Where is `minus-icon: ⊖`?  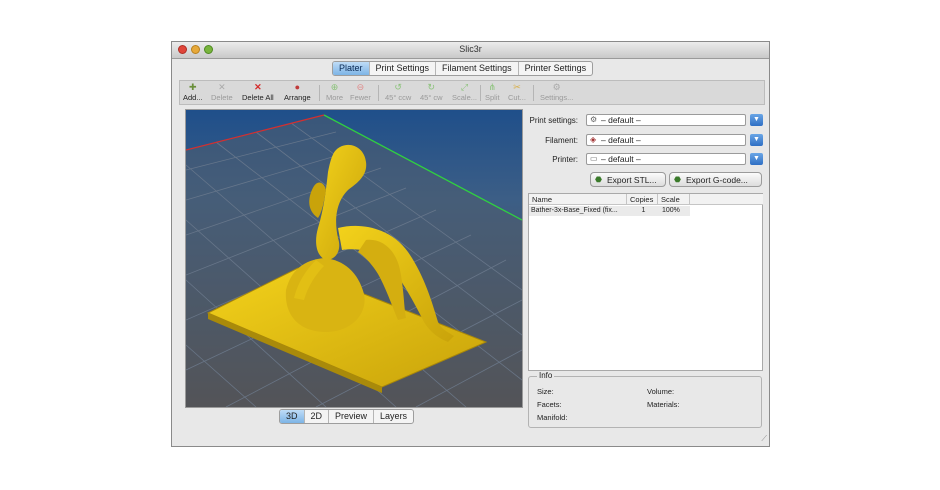 minus-icon: ⊖ is located at coordinates (360, 87).